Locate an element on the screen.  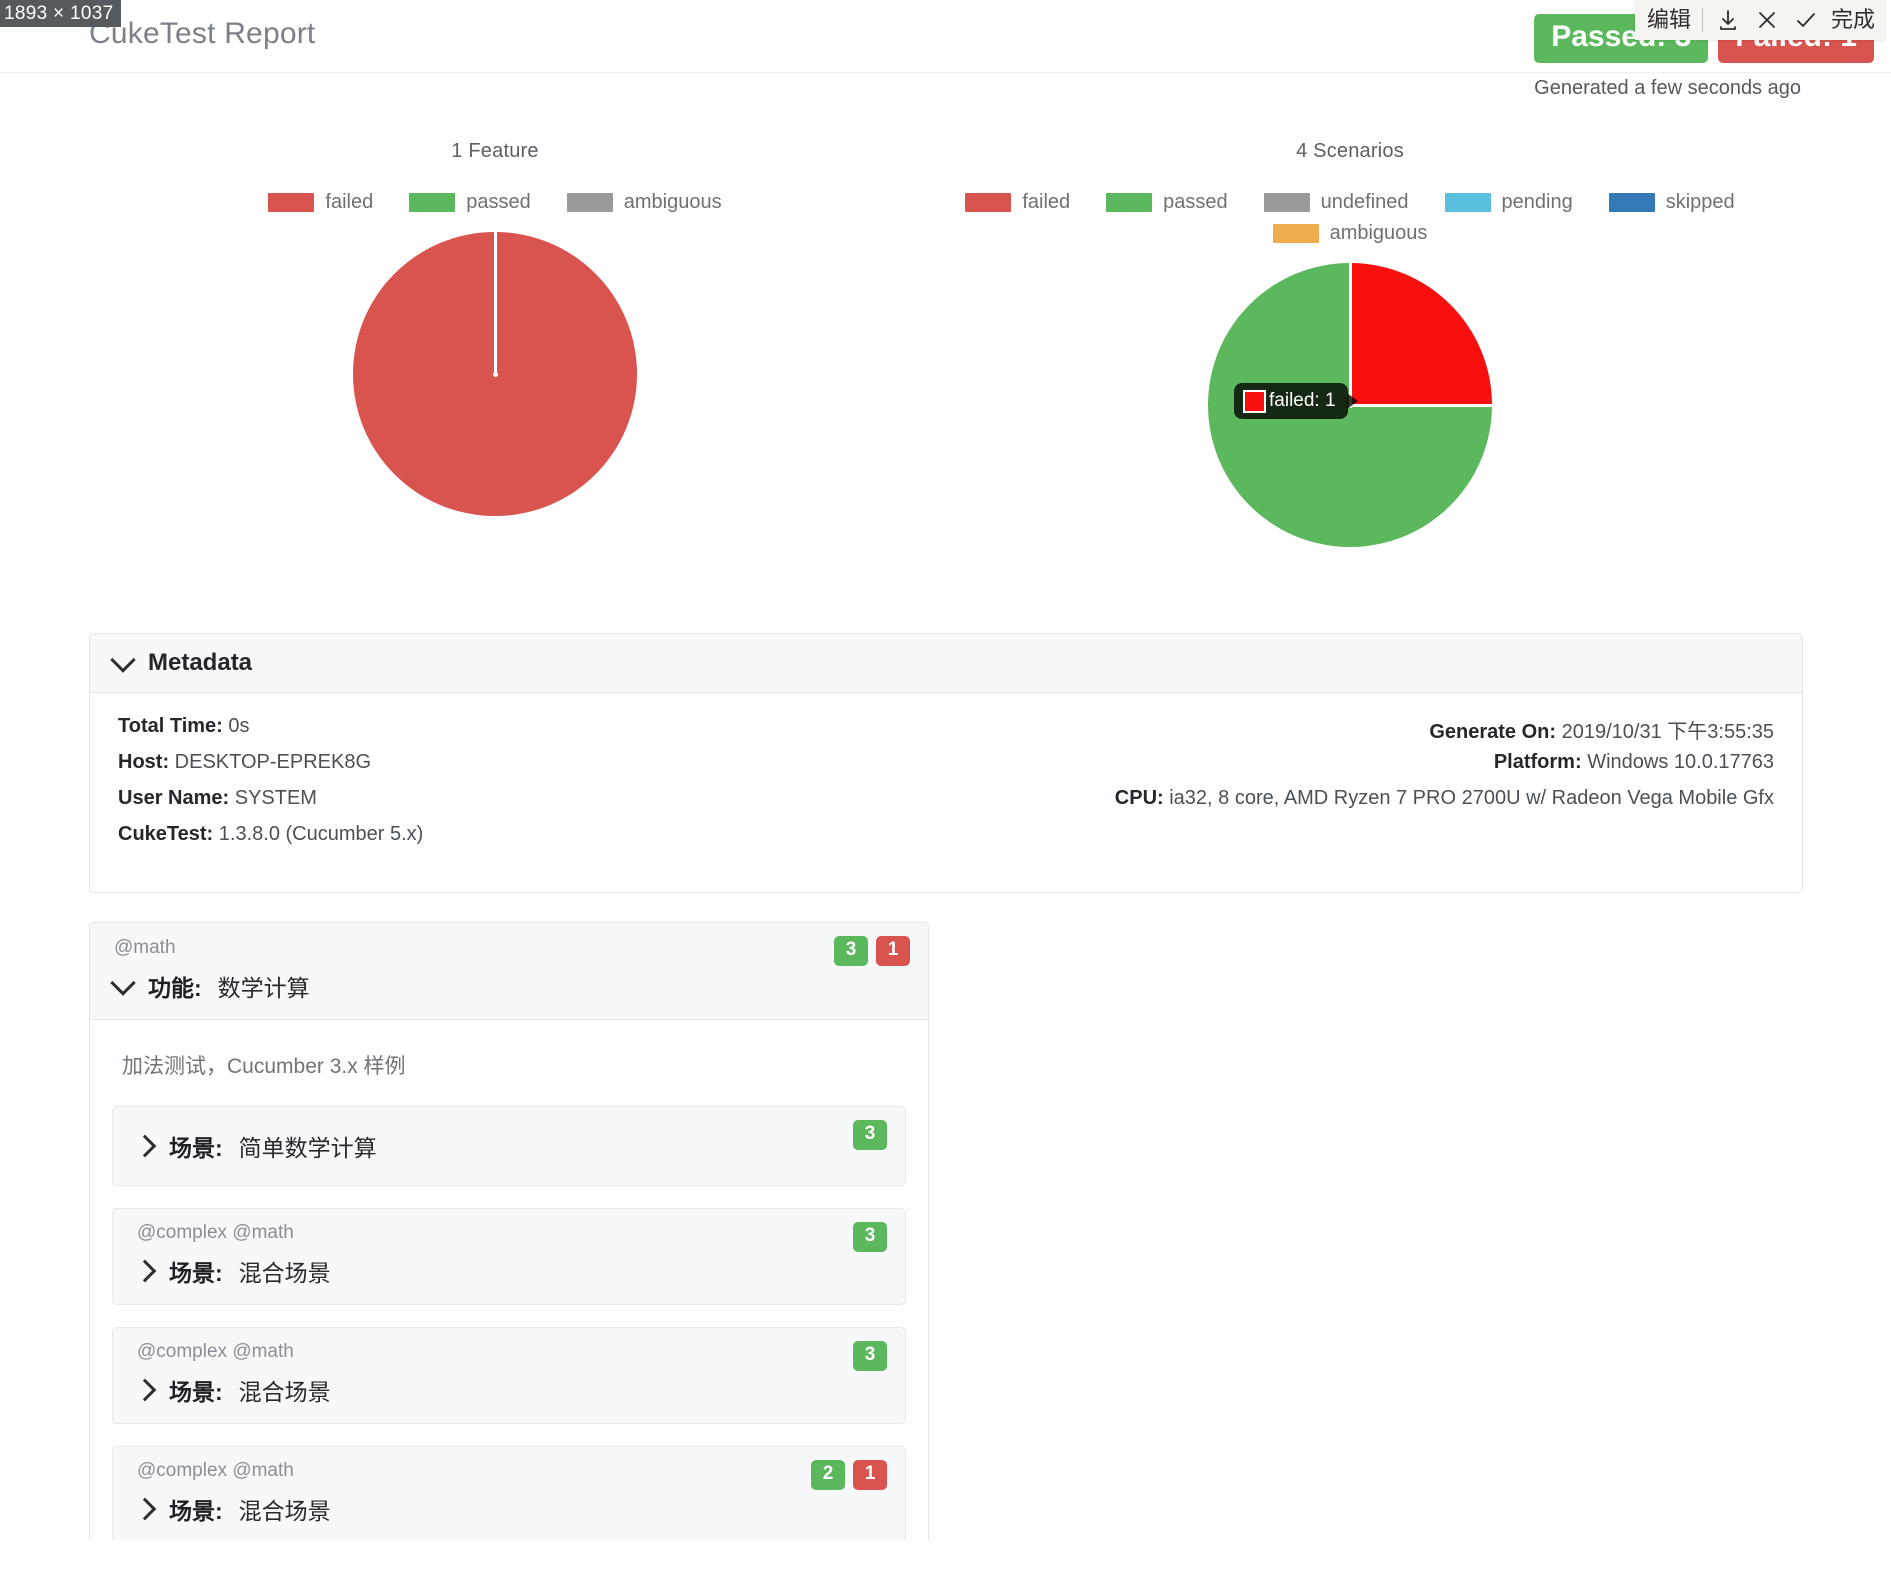
screenshot-edit-toolbar: 编辑 完成 is located at coordinates (1759, 20).